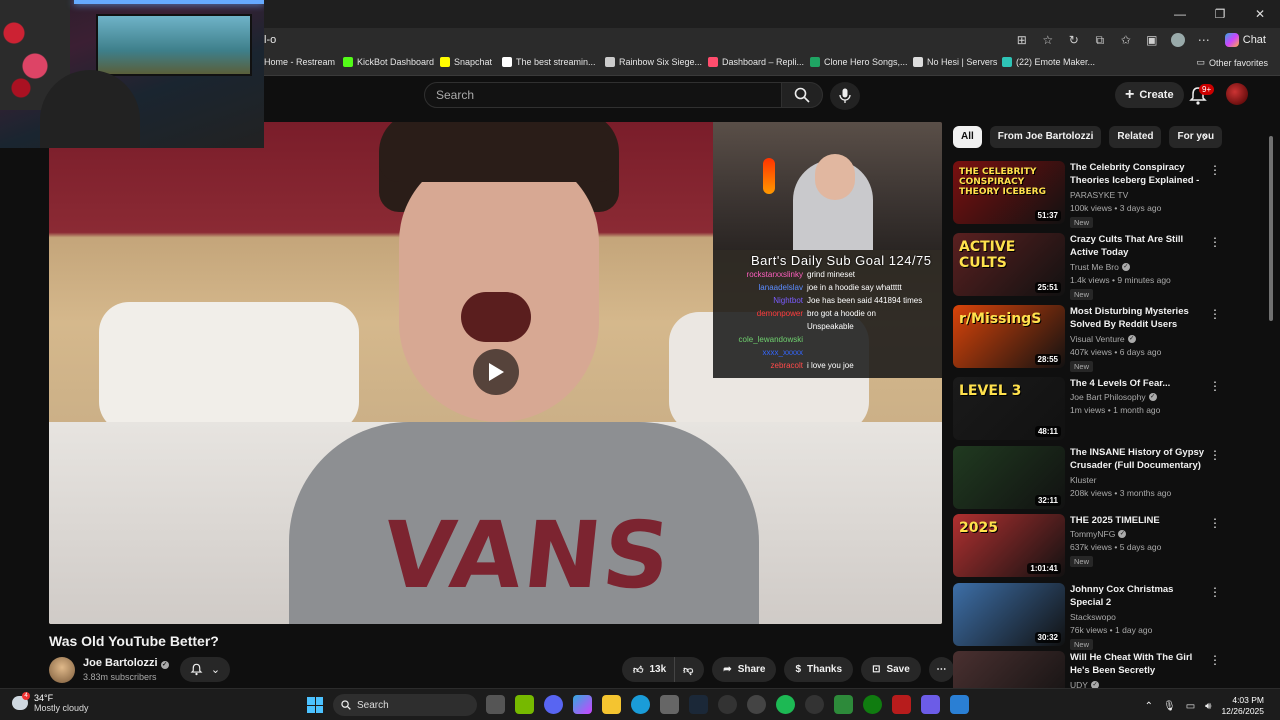  Describe the element at coordinates (1245, 40) in the screenshot. I see `copilot-chat-button: Chat` at that location.